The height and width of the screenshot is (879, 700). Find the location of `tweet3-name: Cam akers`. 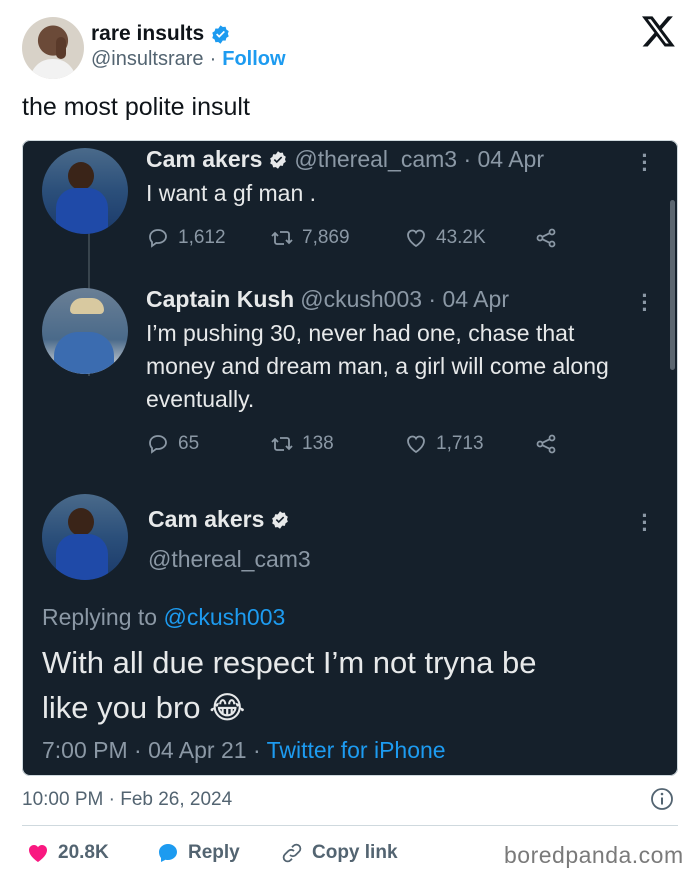

tweet3-name: Cam akers is located at coordinates (206, 519).